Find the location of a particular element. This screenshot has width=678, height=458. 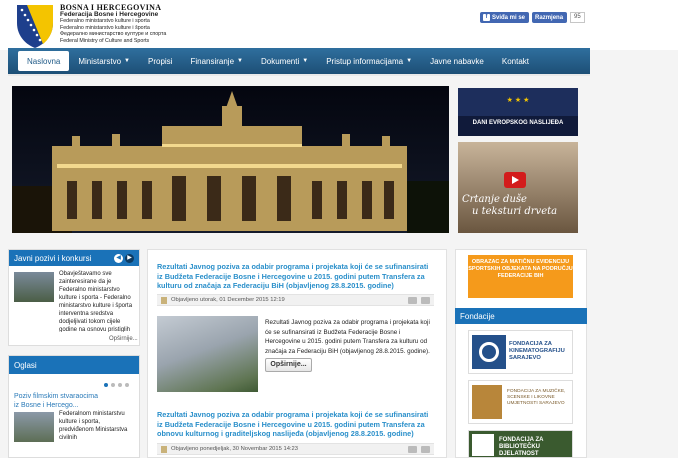

fondacija-biblioteke-logo: FONDACIJA ZA BIBLIOTEČKU DJELATNOST is located at coordinates (520, 444).